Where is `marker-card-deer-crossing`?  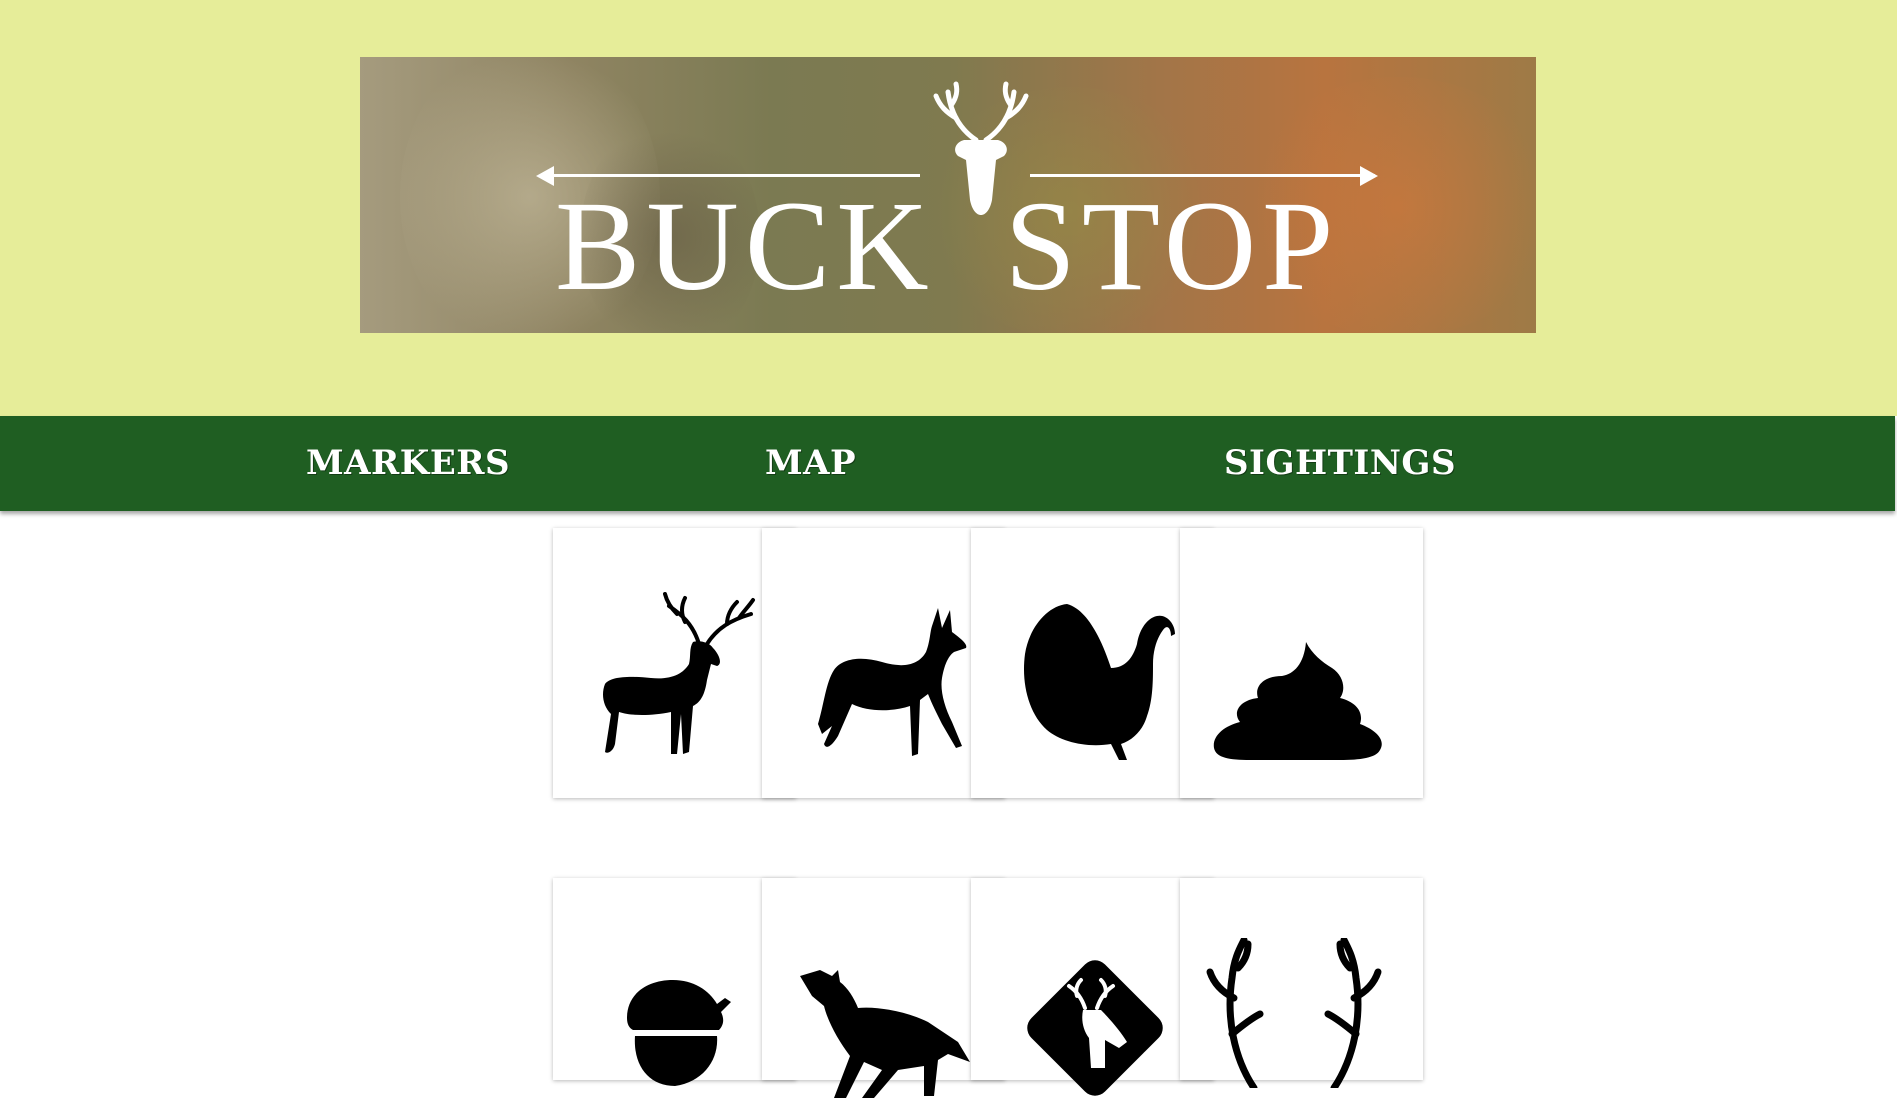
marker-card-deer-crossing is located at coordinates (1092, 987).